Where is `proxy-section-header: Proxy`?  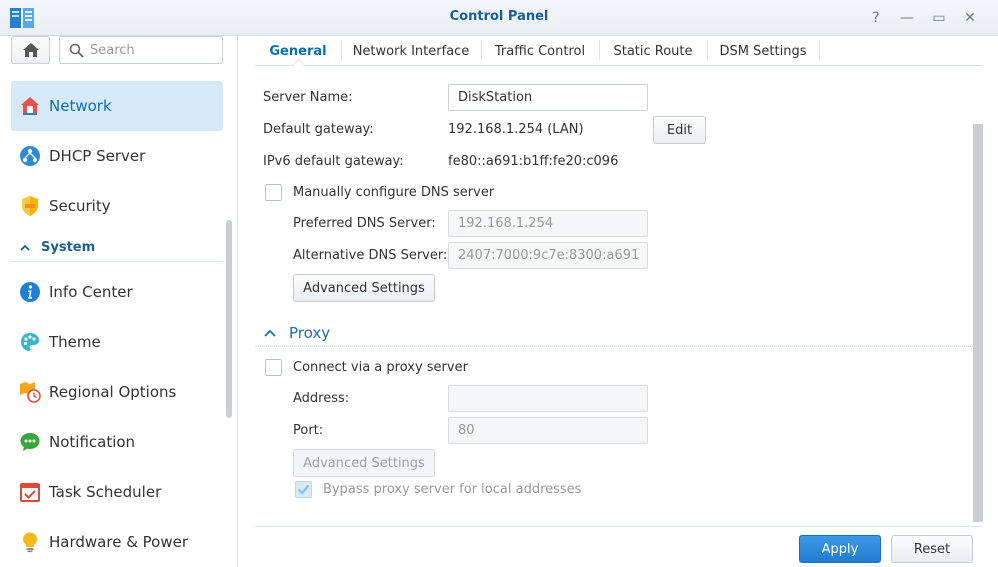
proxy-section-header: Proxy is located at coordinates (296, 333).